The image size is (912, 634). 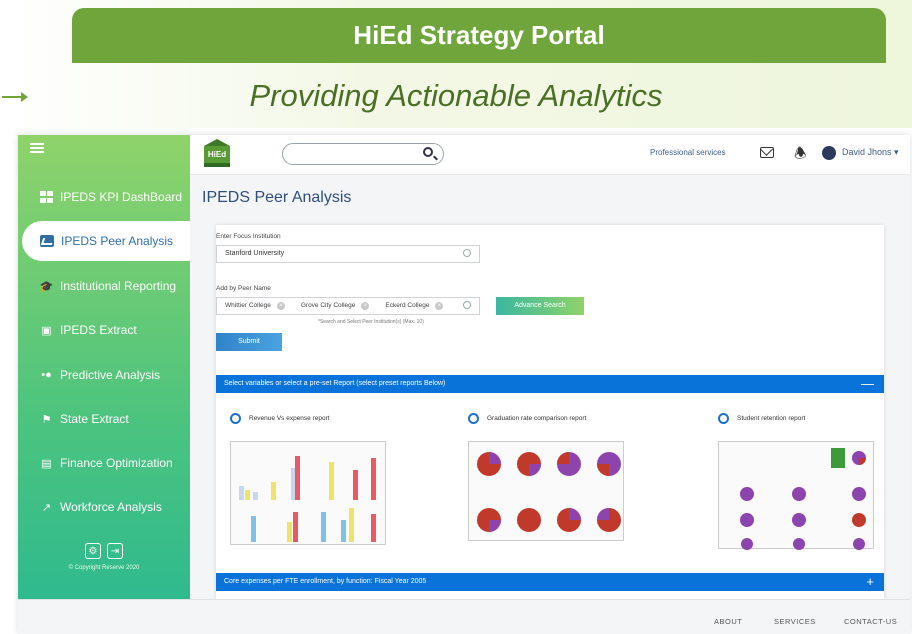 I want to click on settings-icon: ⚙, so click(x=93, y=551).